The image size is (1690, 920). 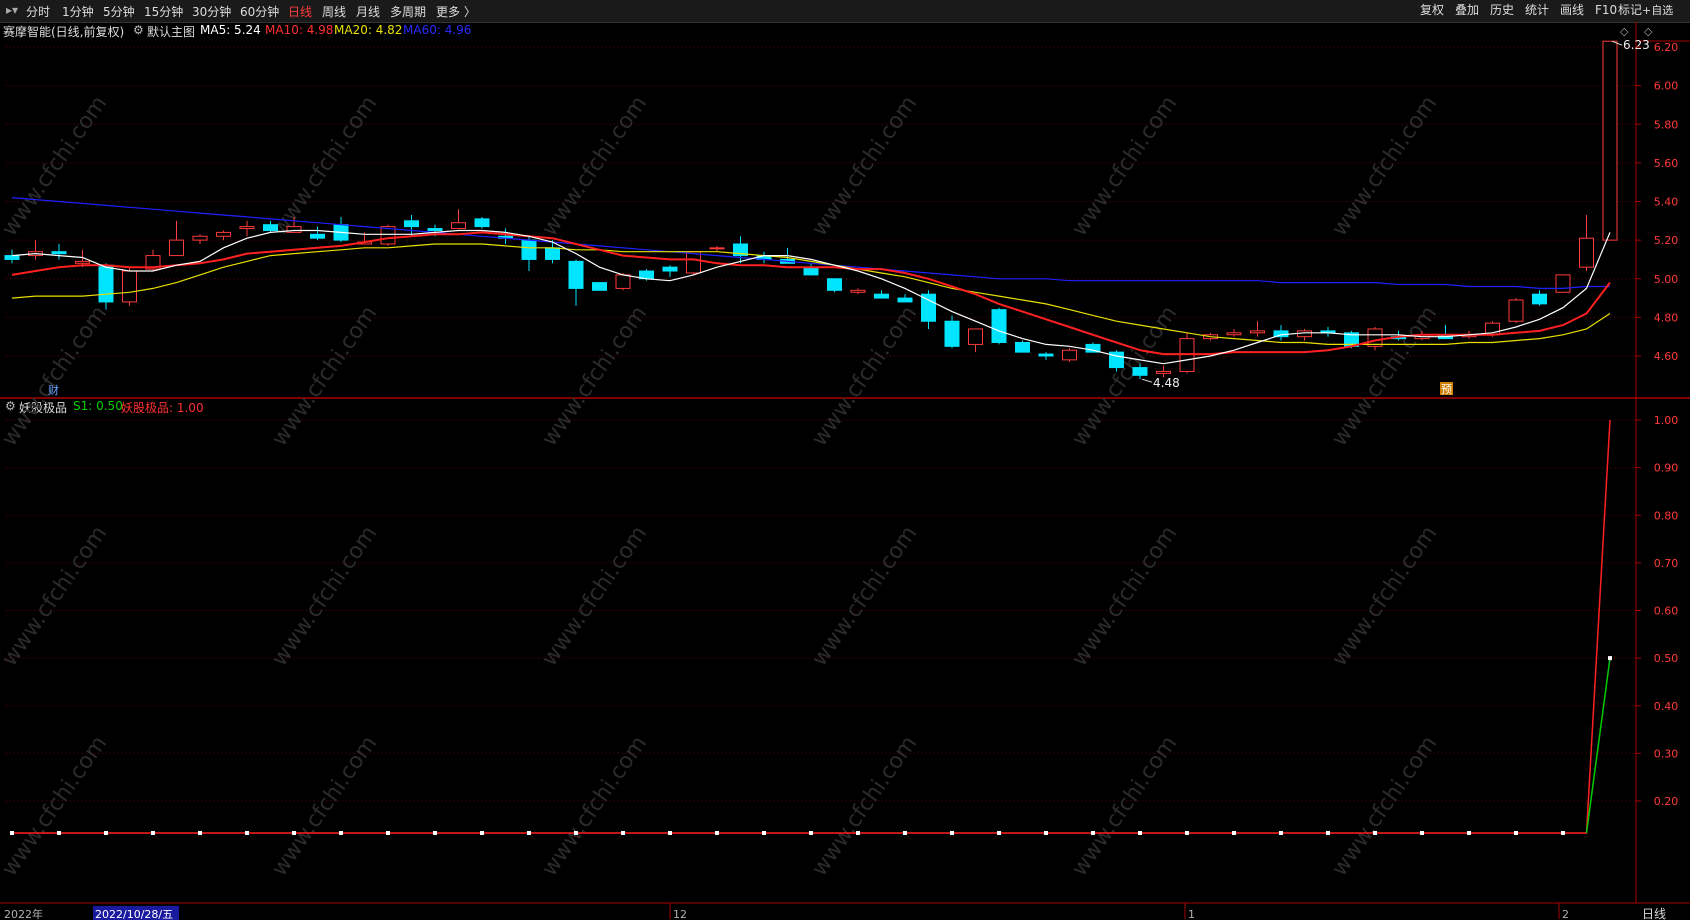 I want to click on period-60m-tab: 60分钟, so click(x=259, y=11).